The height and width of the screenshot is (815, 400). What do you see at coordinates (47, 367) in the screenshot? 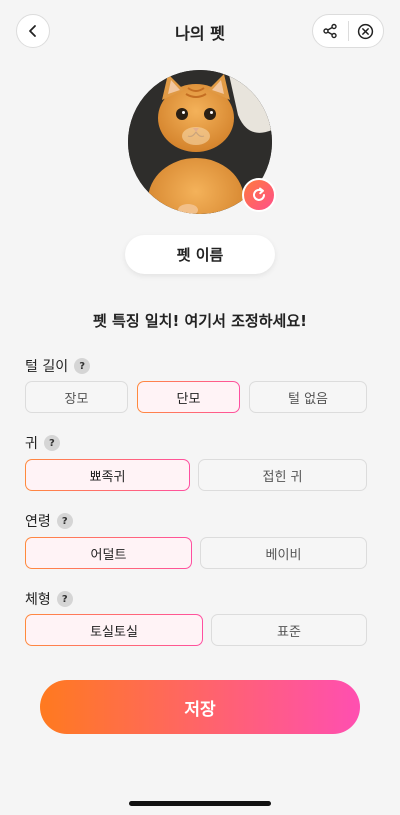
I see `fur-length-title: 털 길이` at bounding box center [47, 367].